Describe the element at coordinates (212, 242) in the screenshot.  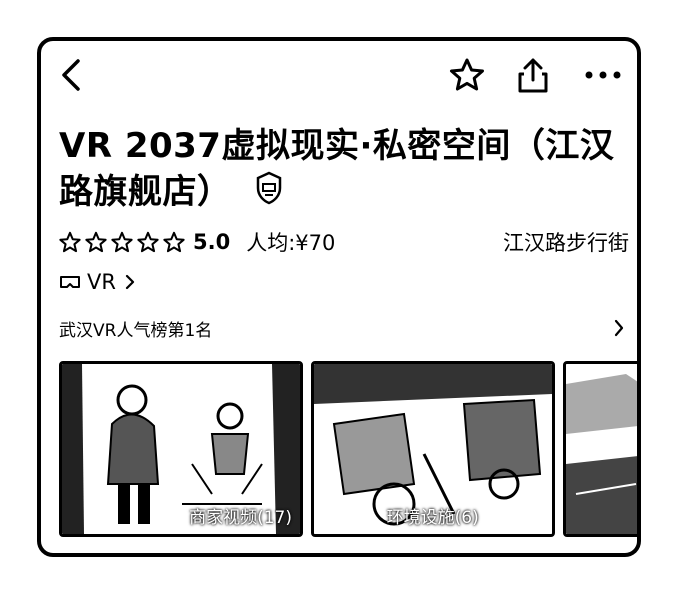
I see `rating-value: 5.0` at that location.